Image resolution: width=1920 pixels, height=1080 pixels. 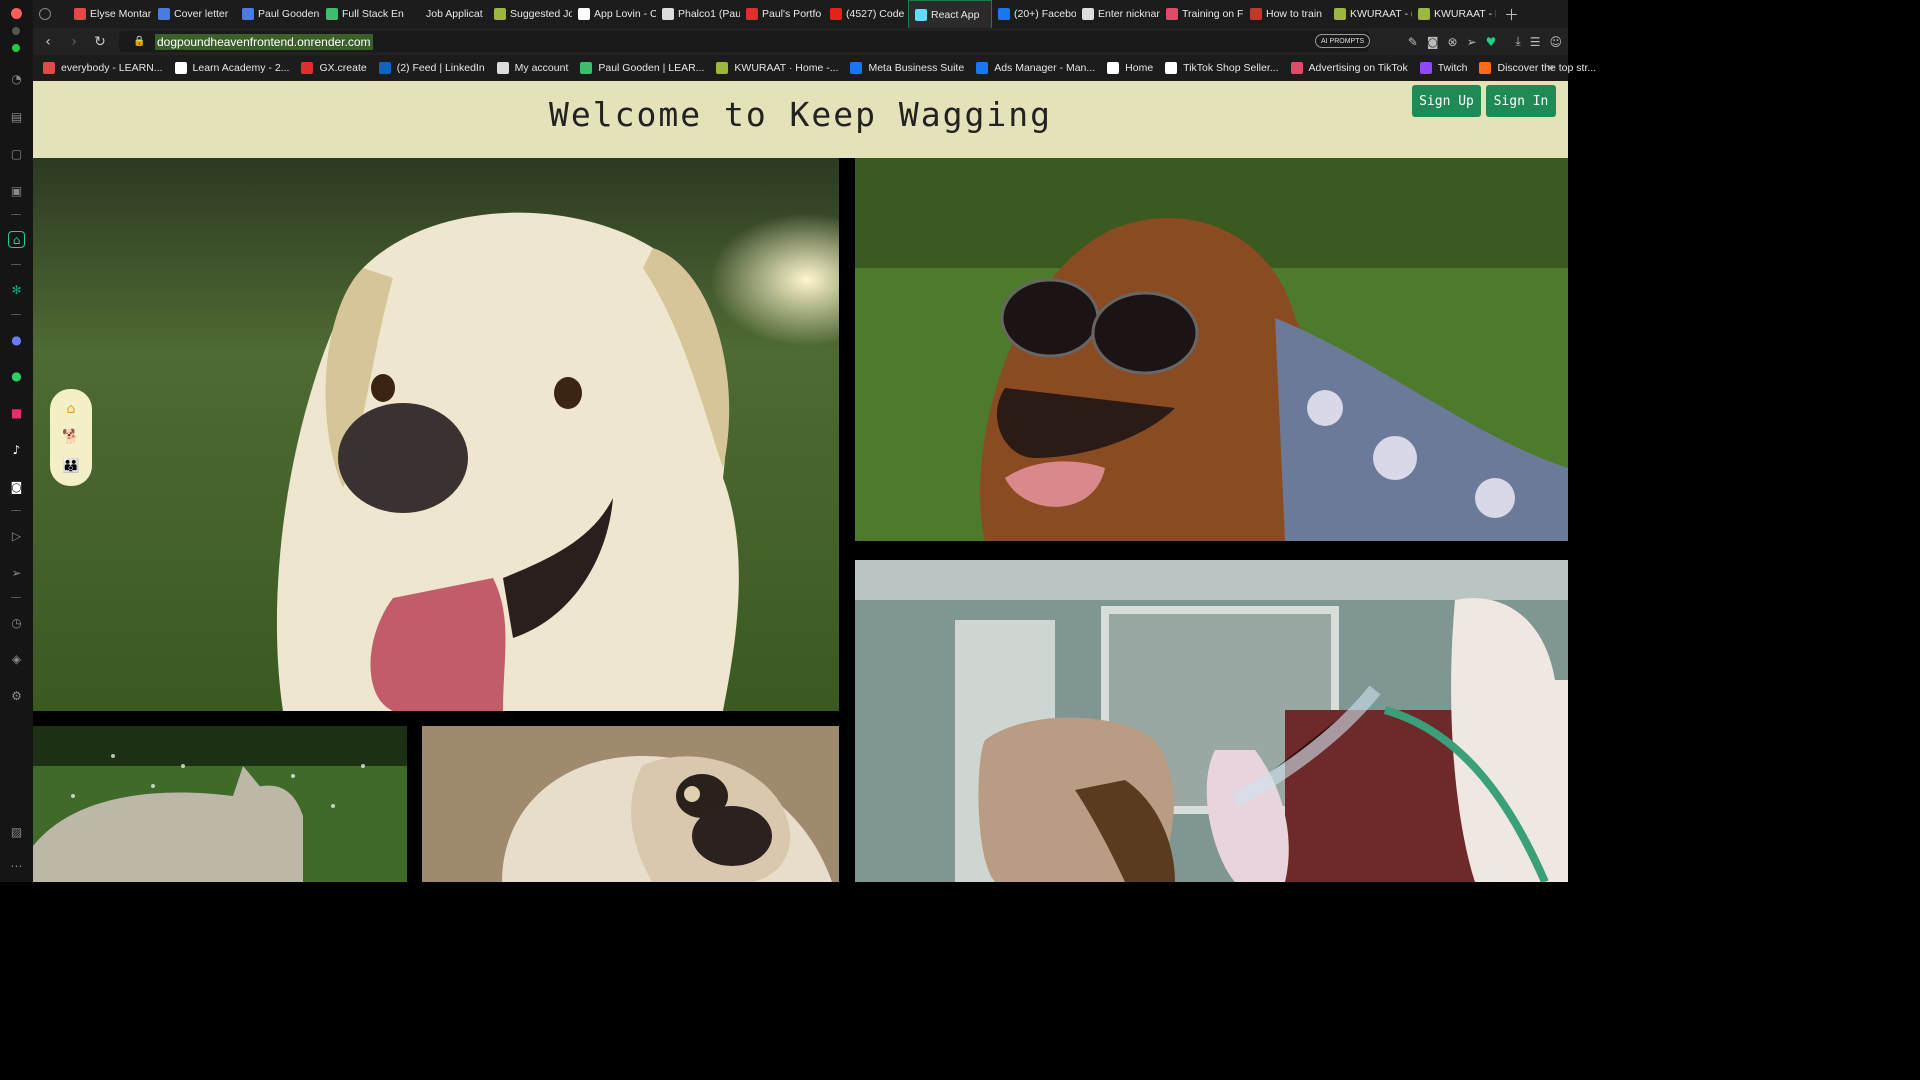 I want to click on menu-icon: ☰, so click(x=1535, y=42).